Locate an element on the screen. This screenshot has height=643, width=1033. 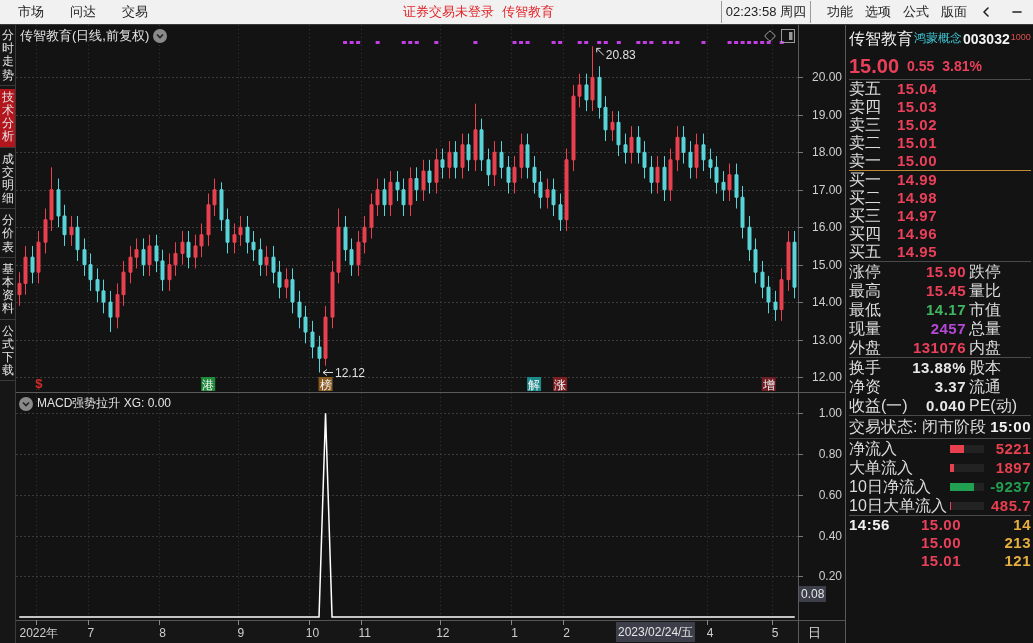
stat-label: 最低 is located at coordinates (865, 309).